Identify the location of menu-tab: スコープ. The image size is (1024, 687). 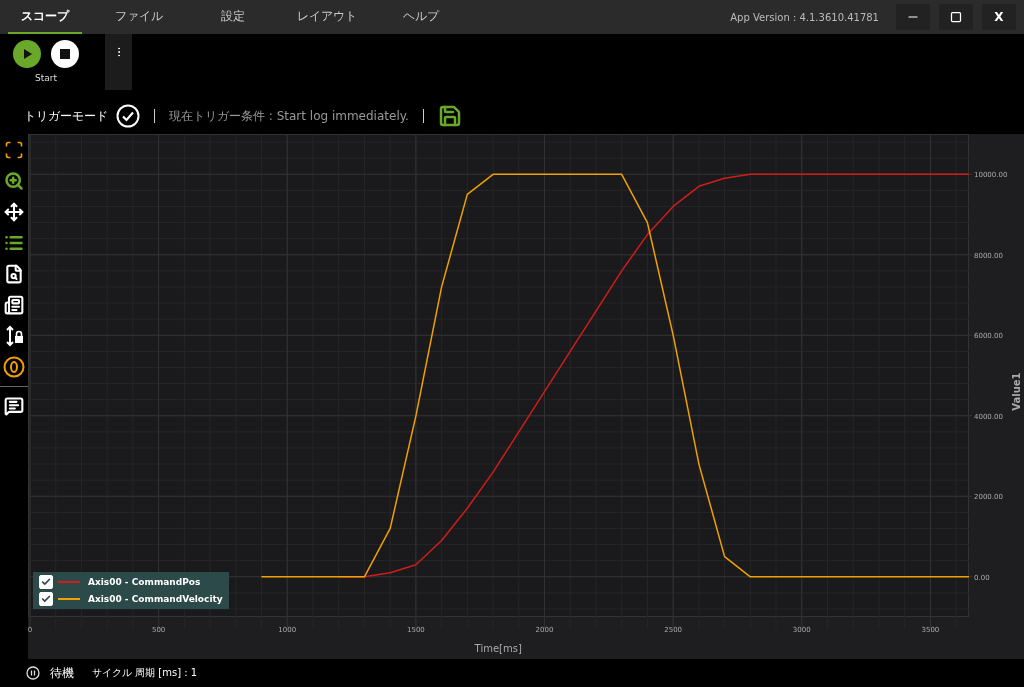
(45, 17).